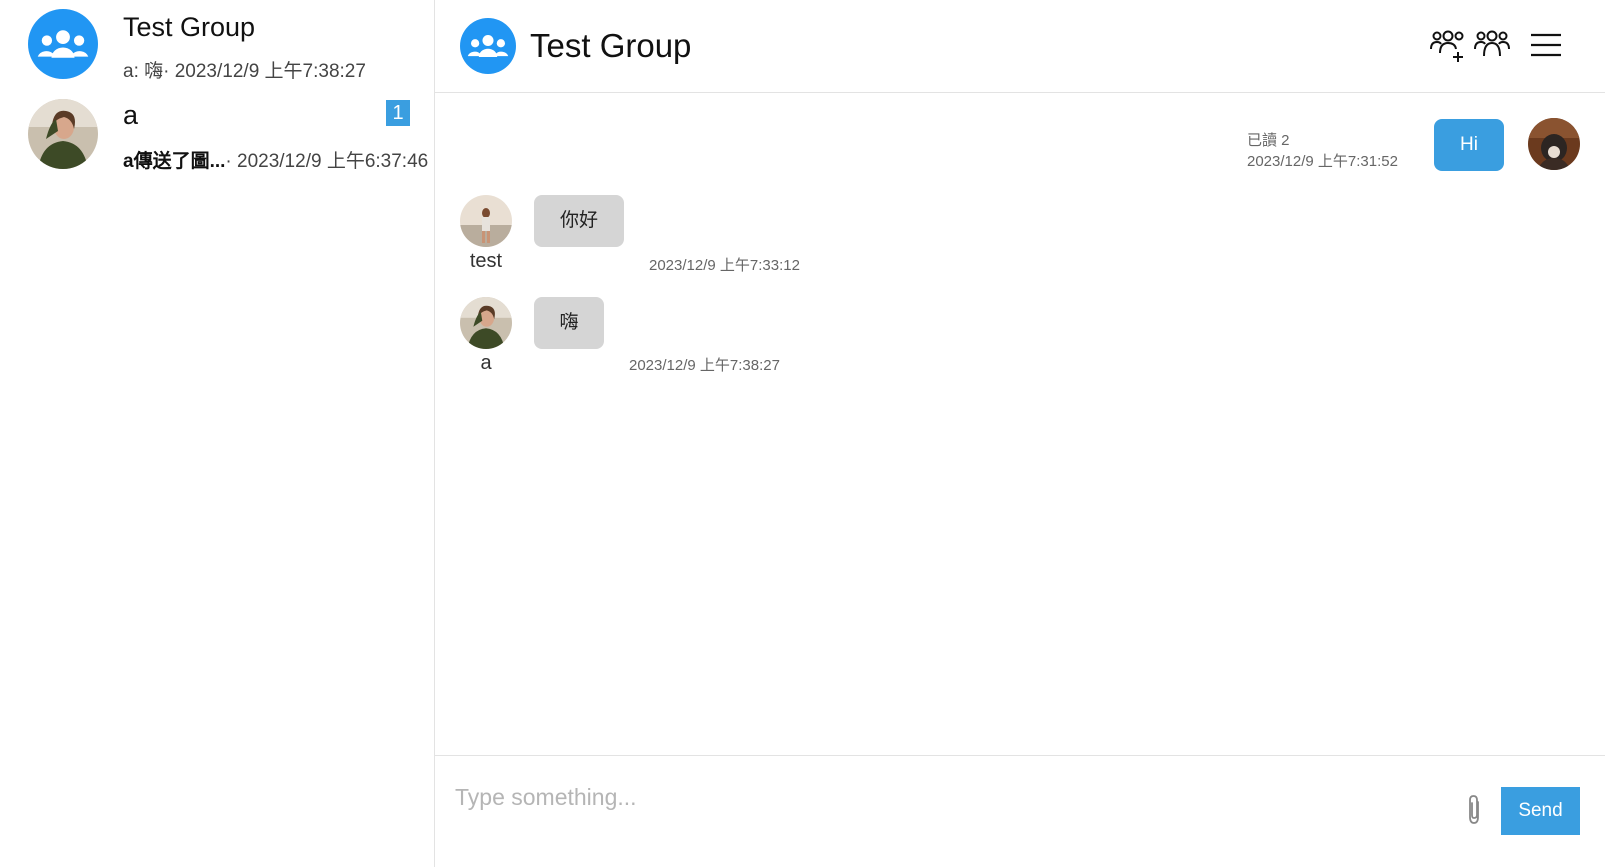 The height and width of the screenshot is (867, 1605). What do you see at coordinates (488, 46) in the screenshot?
I see `group-icon` at bounding box center [488, 46].